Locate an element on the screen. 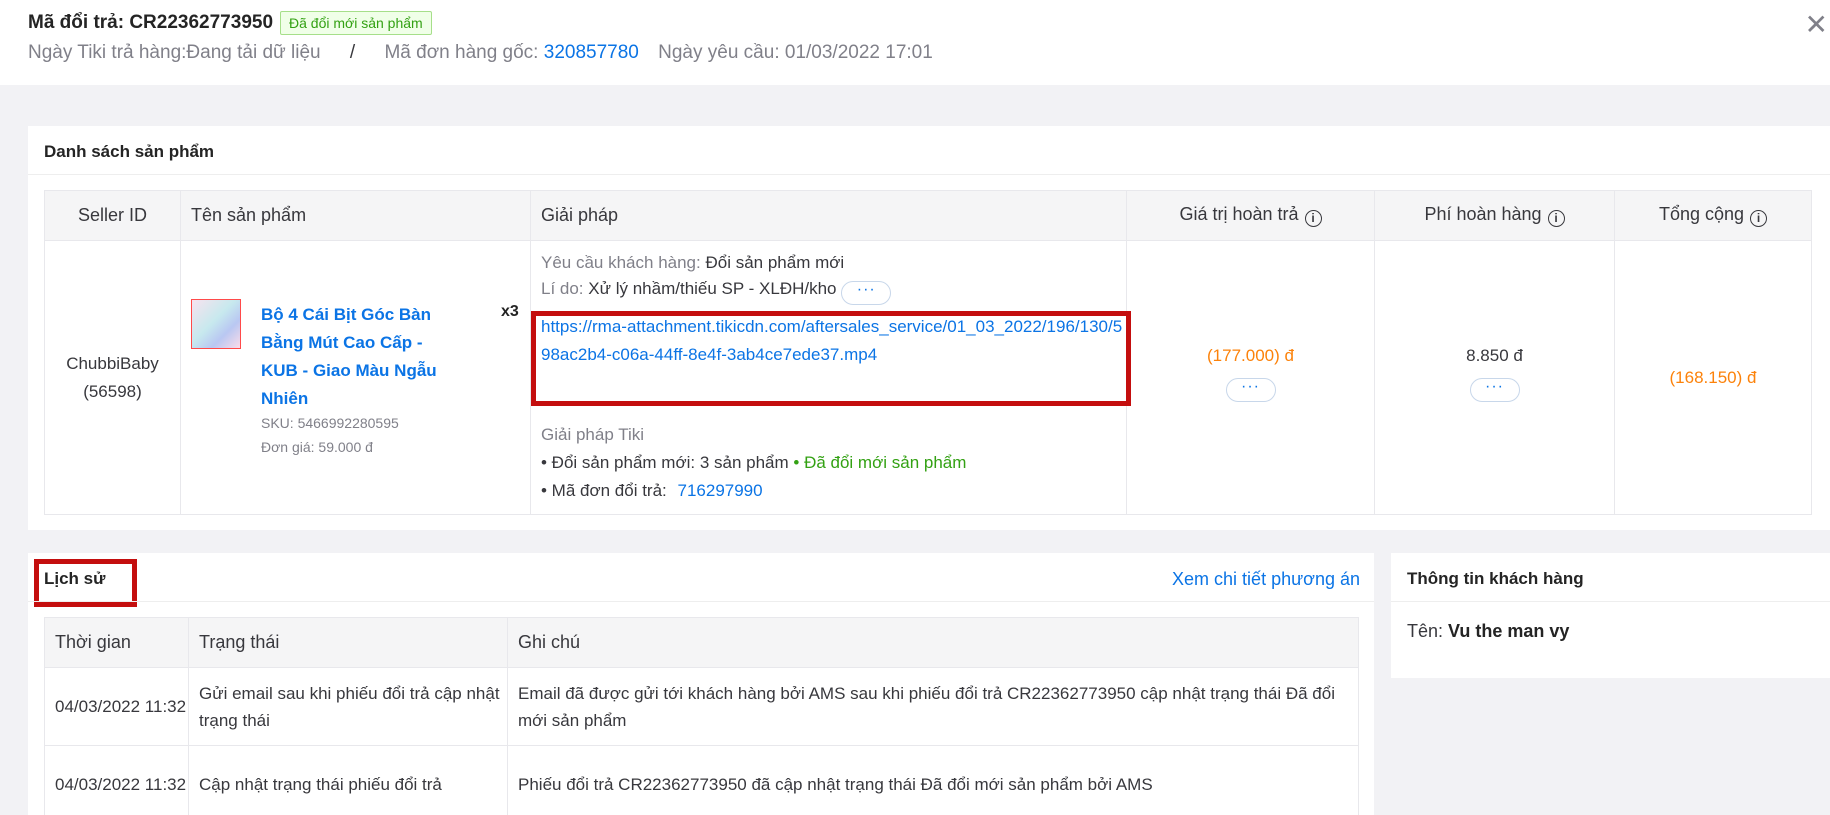 This screenshot has height=815, width=1830. return-date: Ngày Tiki trả hàng:Đang tải dữ liệu is located at coordinates (174, 52).